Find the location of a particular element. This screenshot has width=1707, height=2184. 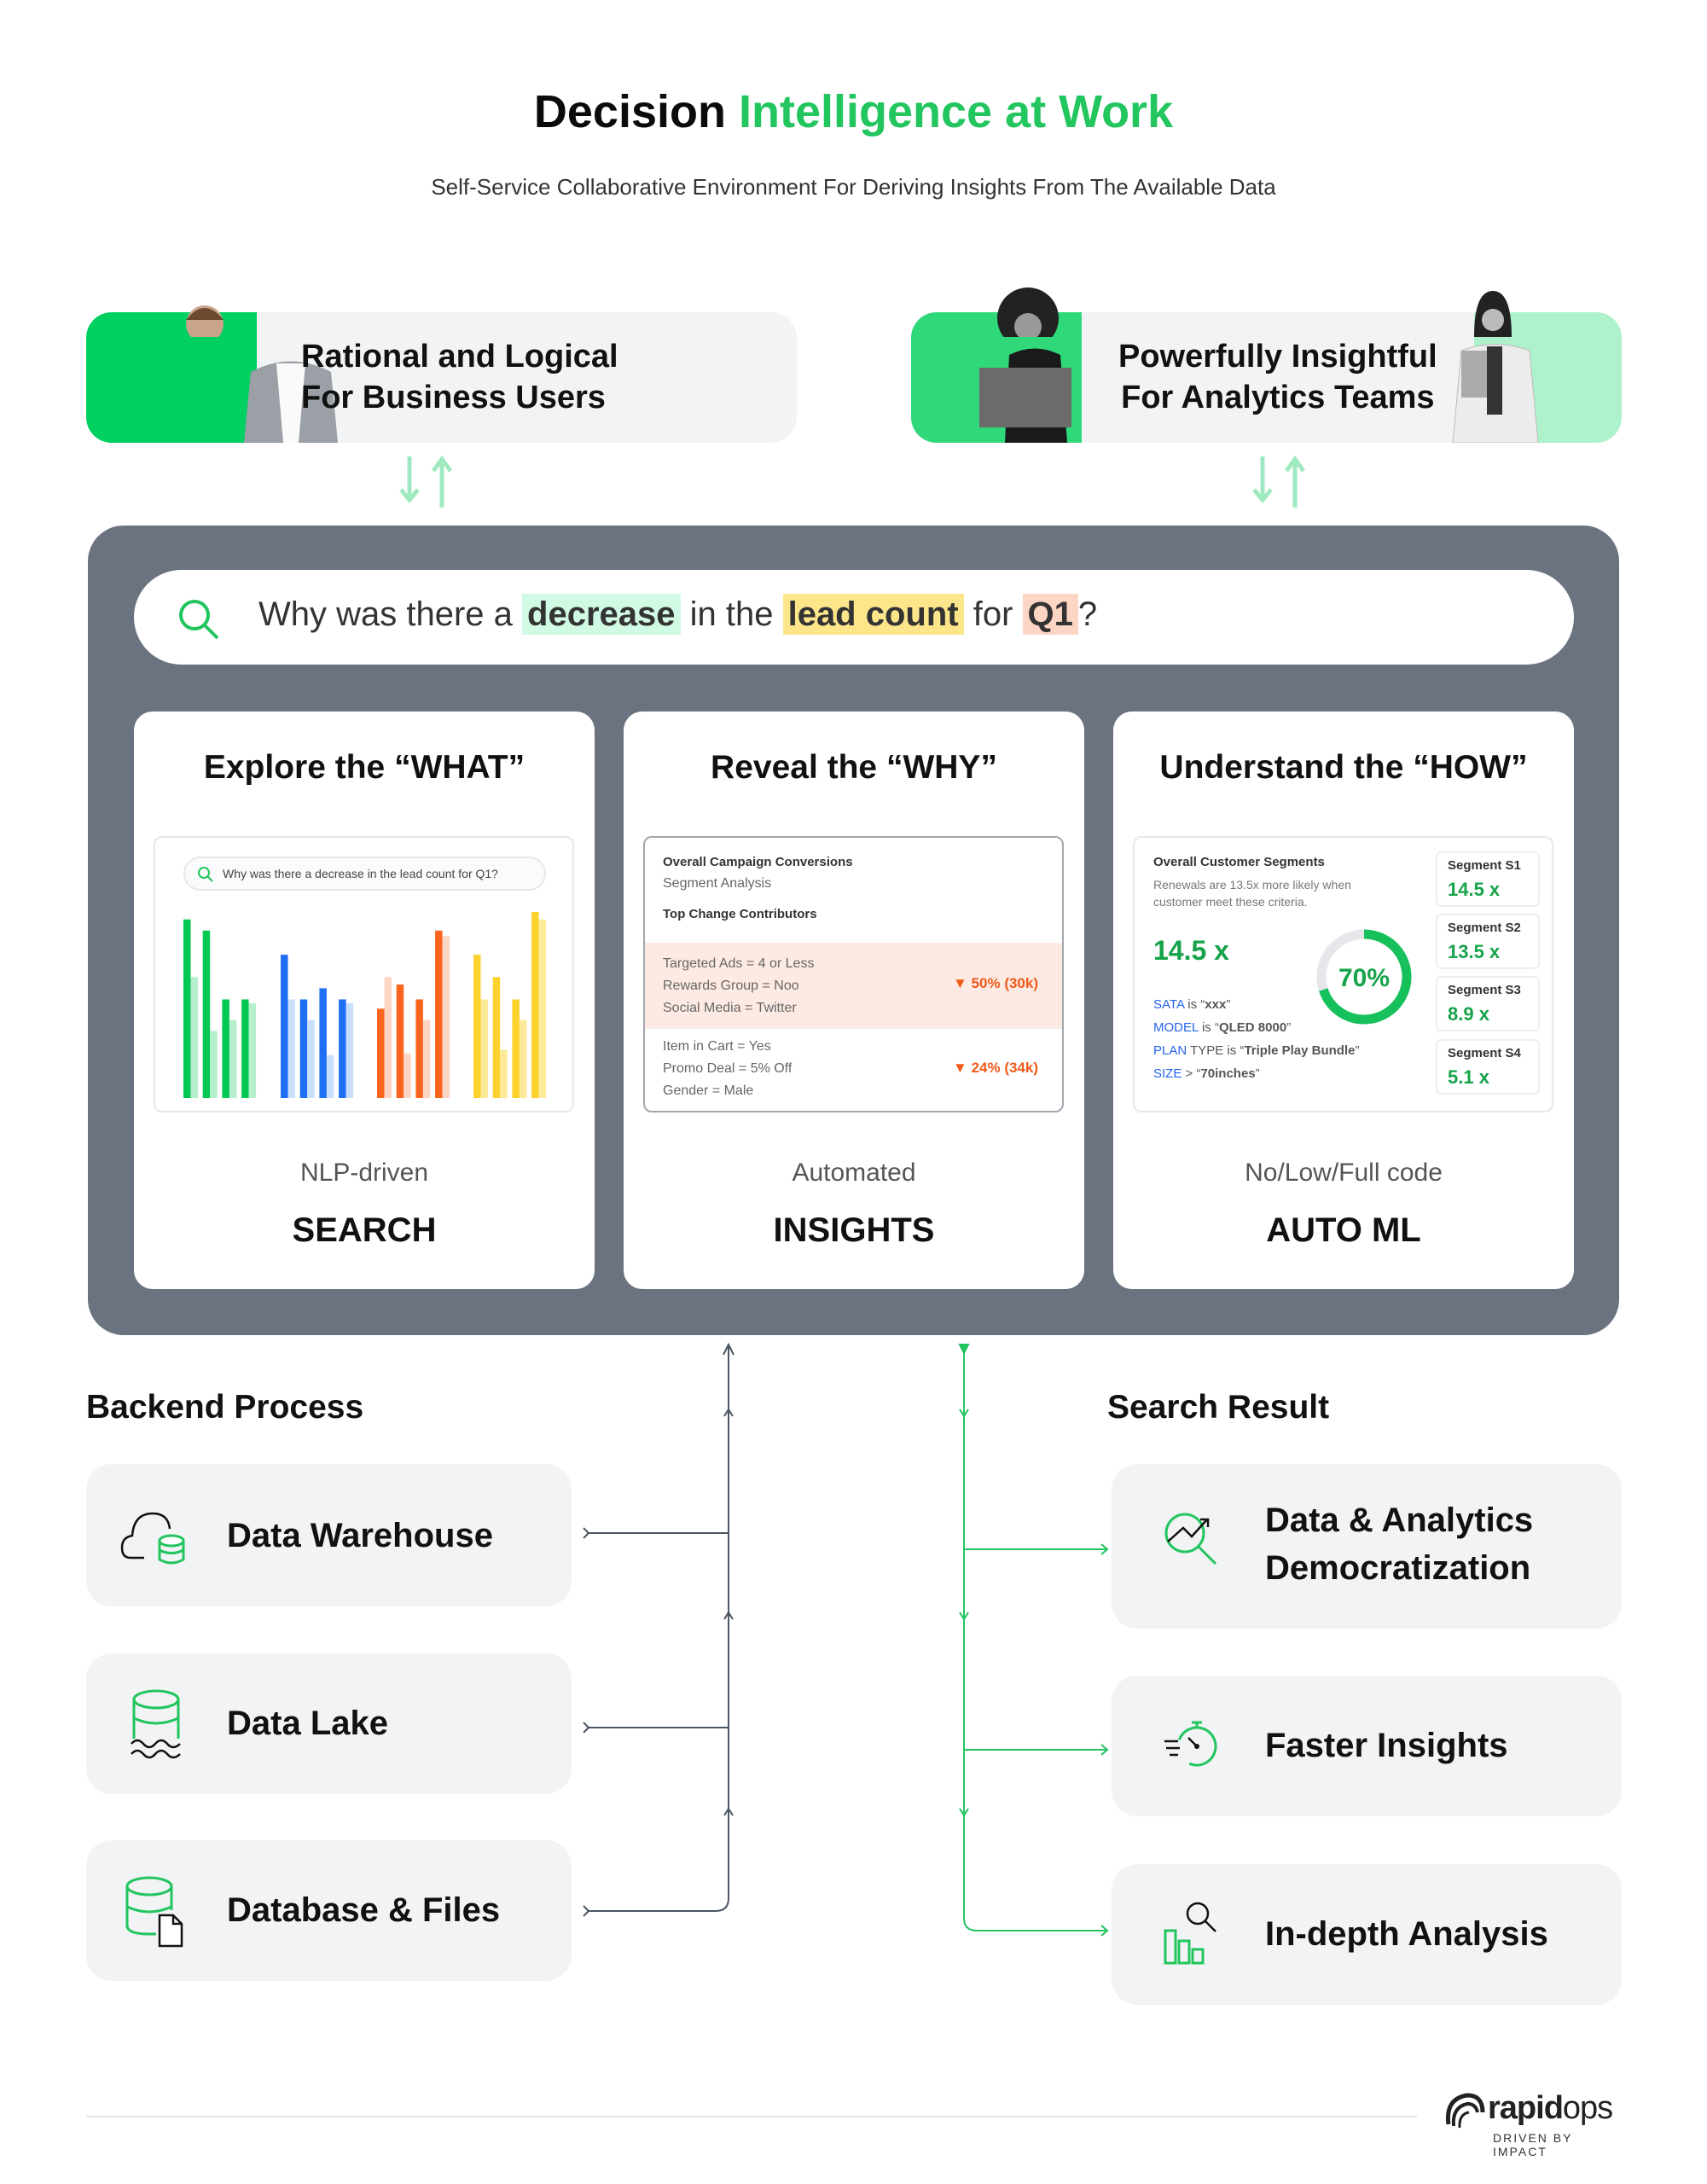

result-item-democratization: Data & Analytics Democratization is located at coordinates (1367, 1546).